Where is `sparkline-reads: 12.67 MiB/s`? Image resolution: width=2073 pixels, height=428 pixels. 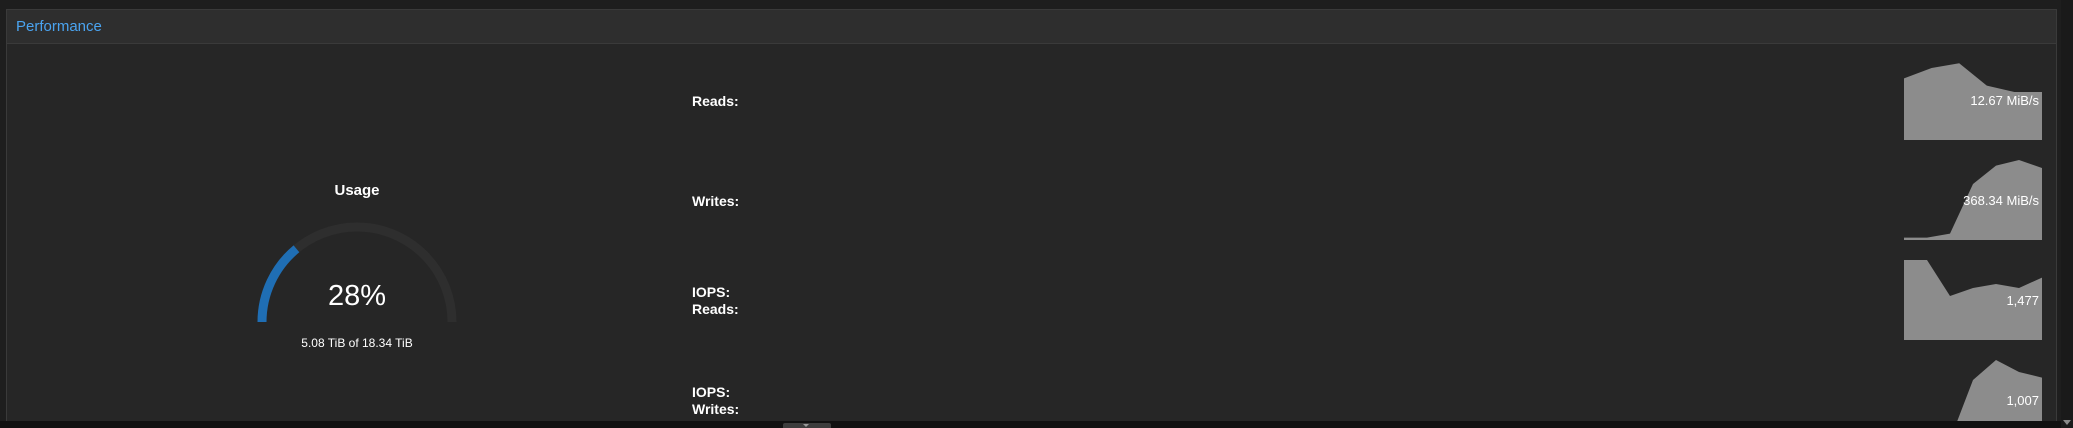
sparkline-reads: 12.67 MiB/s is located at coordinates (1973, 100).